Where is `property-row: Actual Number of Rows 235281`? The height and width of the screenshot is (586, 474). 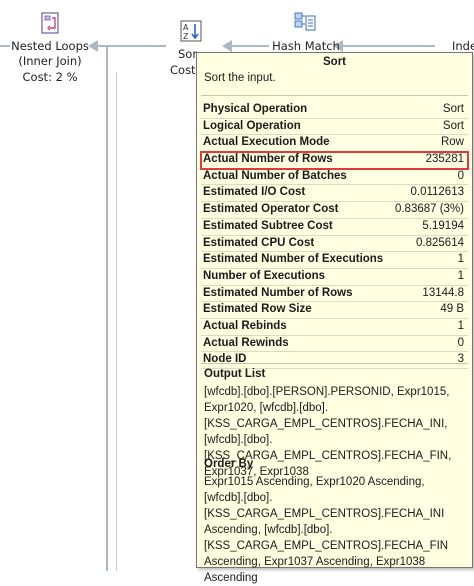 property-row: Actual Number of Rows 235281 is located at coordinates (334, 160).